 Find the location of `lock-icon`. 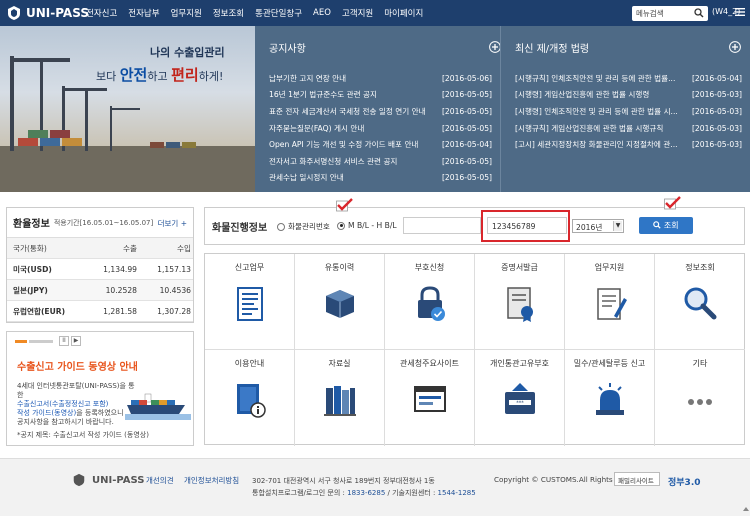

lock-icon is located at coordinates (431, 303).